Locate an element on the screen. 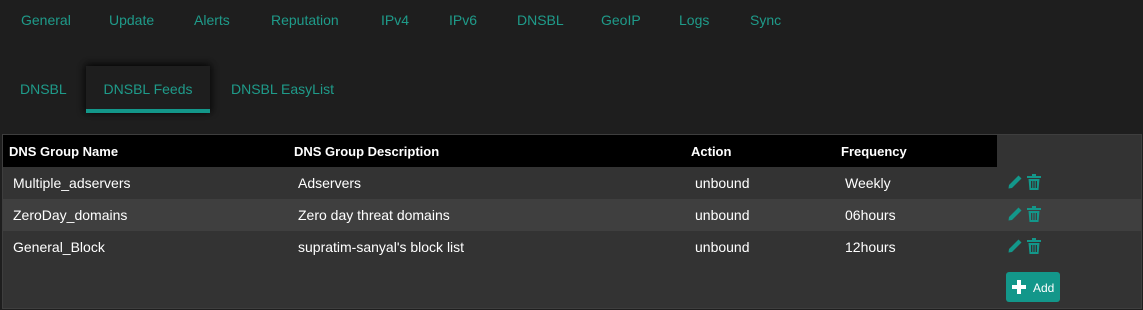 This screenshot has width=1143, height=310. add-button: Add is located at coordinates (1033, 287).